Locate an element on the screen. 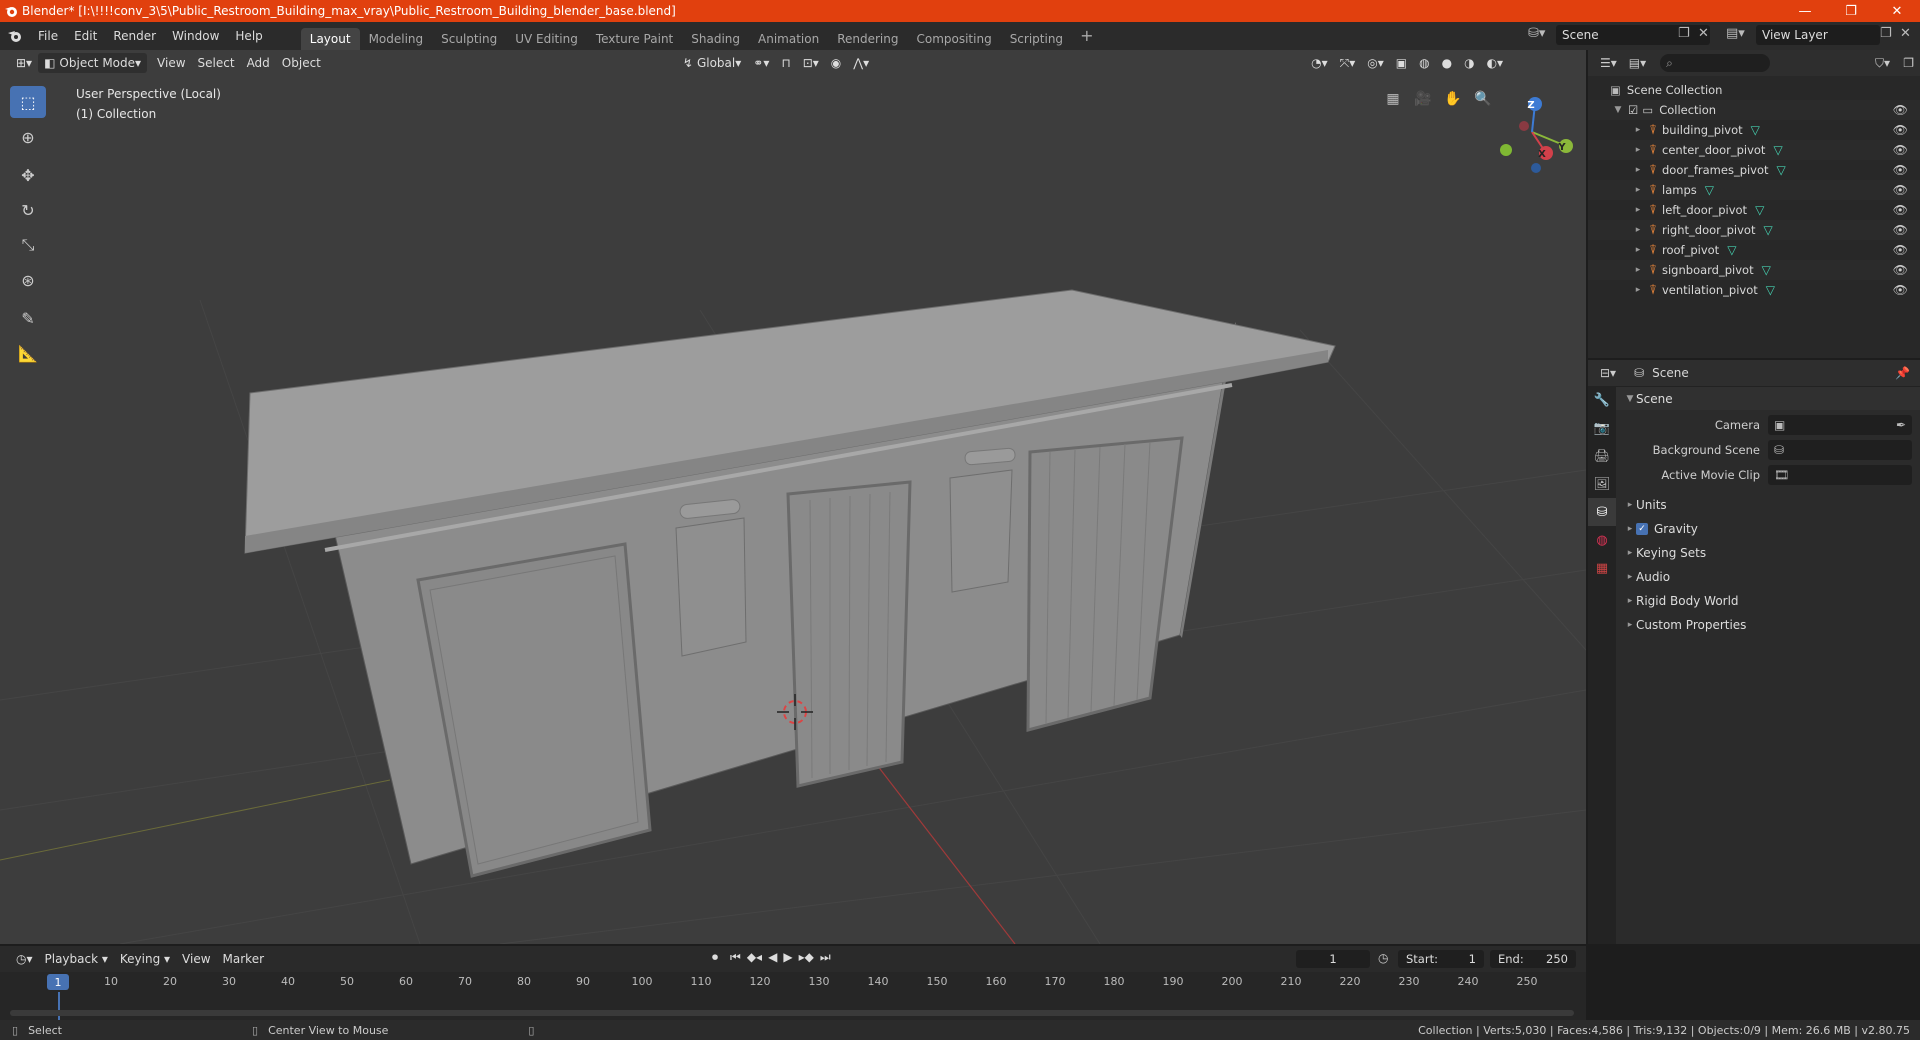 The image size is (1920, 1040). scale-tool-icon: ⤡ is located at coordinates (28, 245).